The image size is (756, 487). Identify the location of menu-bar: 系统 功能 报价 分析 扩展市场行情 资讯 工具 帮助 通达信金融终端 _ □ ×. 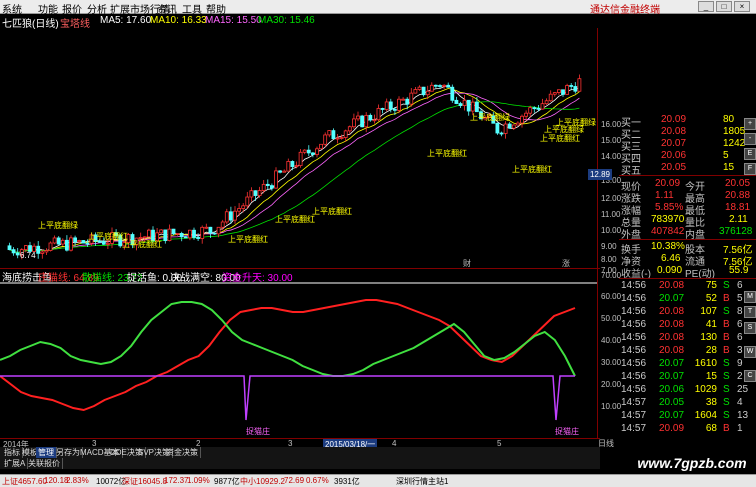
(378, 8).